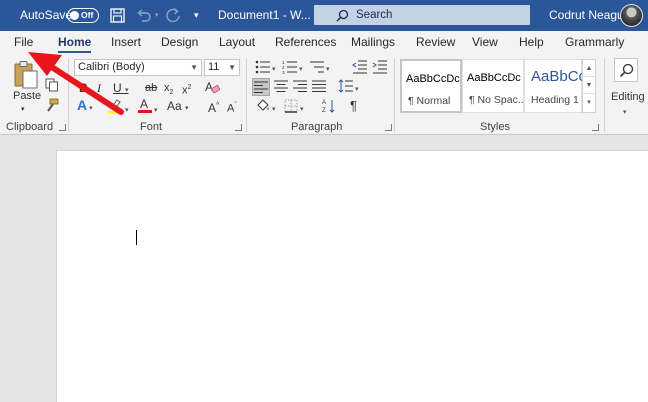 The width and height of the screenshot is (648, 402). I want to click on shrink-font-icon: Aˇ, so click(232, 107).